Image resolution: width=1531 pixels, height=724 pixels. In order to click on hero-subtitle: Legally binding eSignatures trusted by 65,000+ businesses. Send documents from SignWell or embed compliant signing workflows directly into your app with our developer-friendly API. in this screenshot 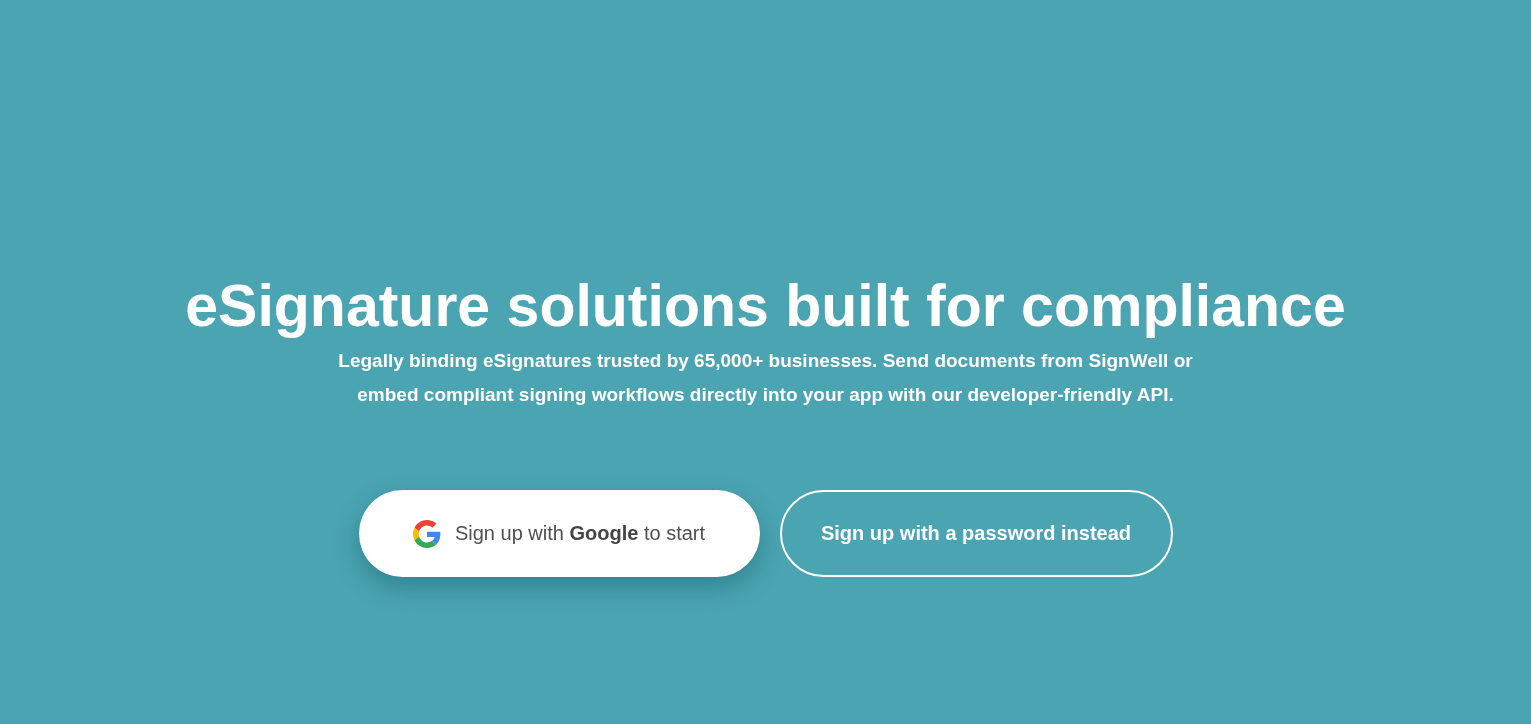, I will do `click(765, 378)`.